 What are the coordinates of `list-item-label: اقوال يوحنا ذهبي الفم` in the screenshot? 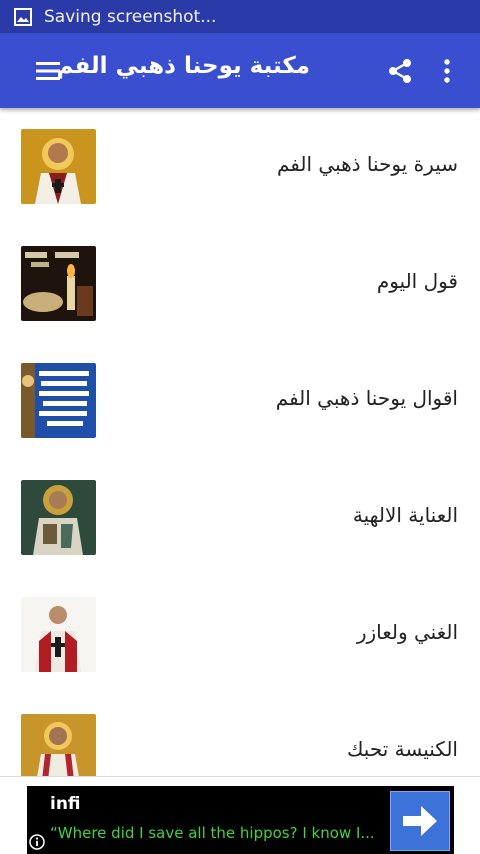 It's located at (366, 398).